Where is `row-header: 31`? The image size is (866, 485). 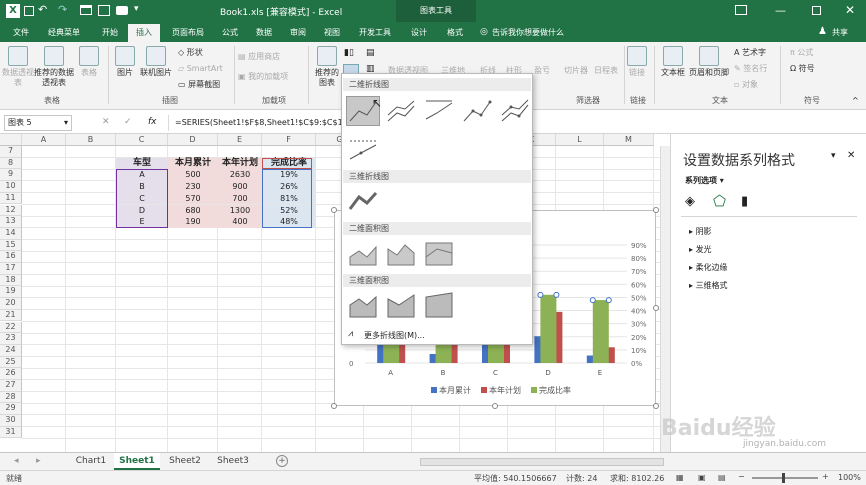 row-header: 31 is located at coordinates (11, 432).